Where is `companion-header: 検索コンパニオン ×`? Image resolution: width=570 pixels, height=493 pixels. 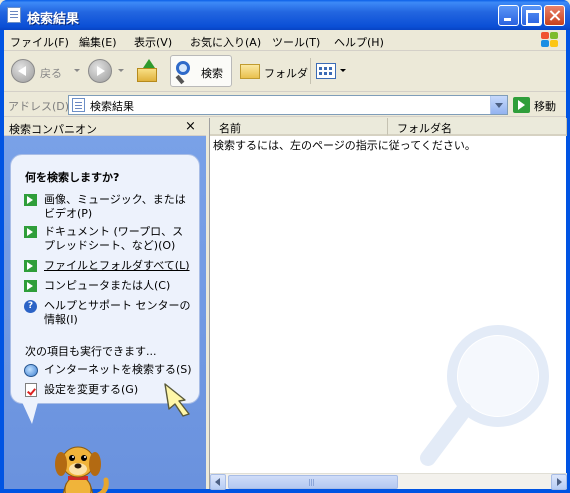 companion-header: 検索コンパニオン × is located at coordinates (105, 127).